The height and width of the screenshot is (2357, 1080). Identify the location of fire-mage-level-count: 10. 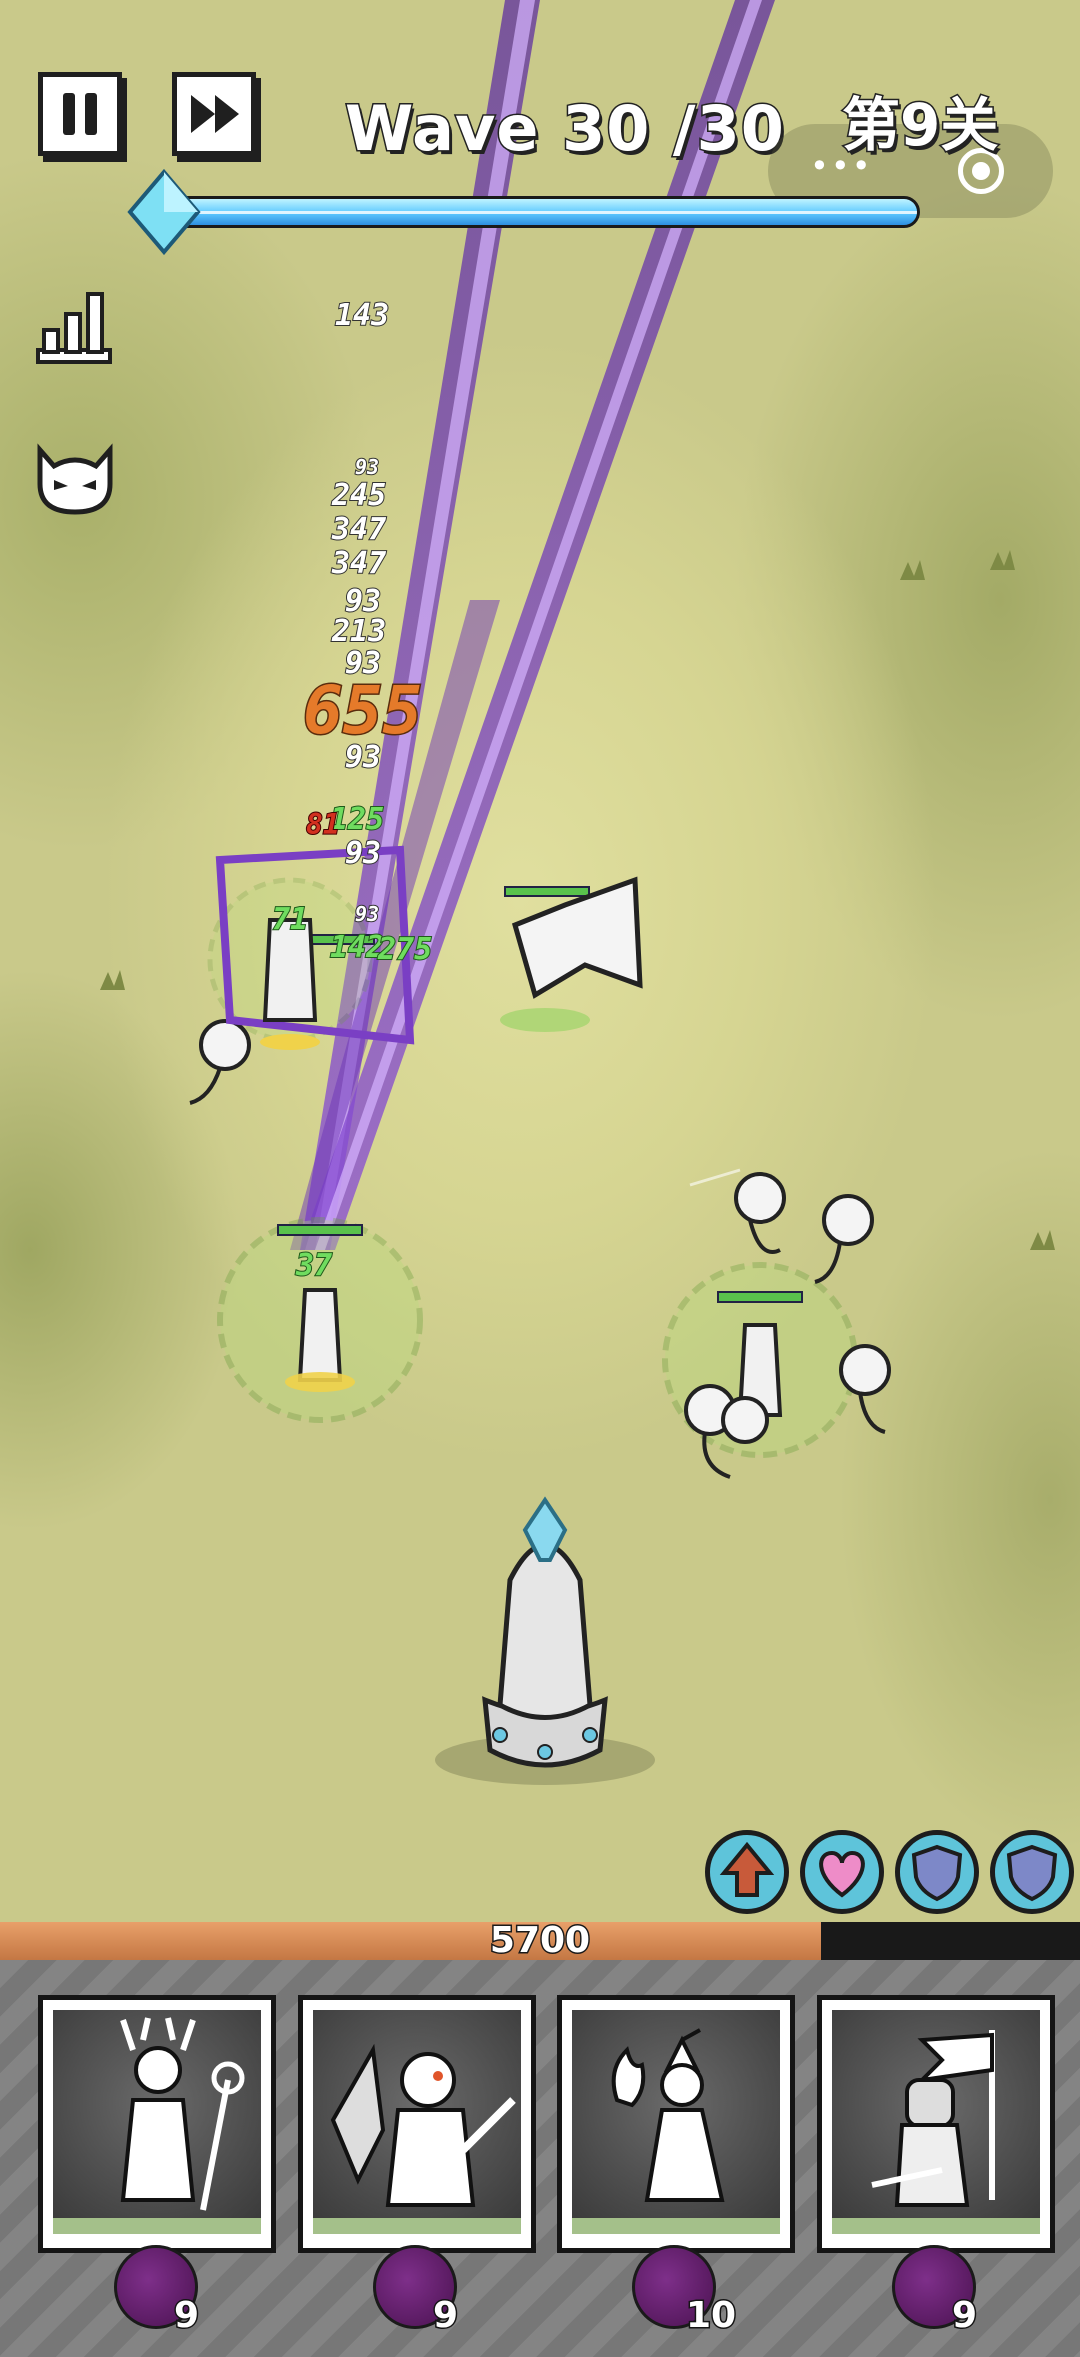
(710, 2316).